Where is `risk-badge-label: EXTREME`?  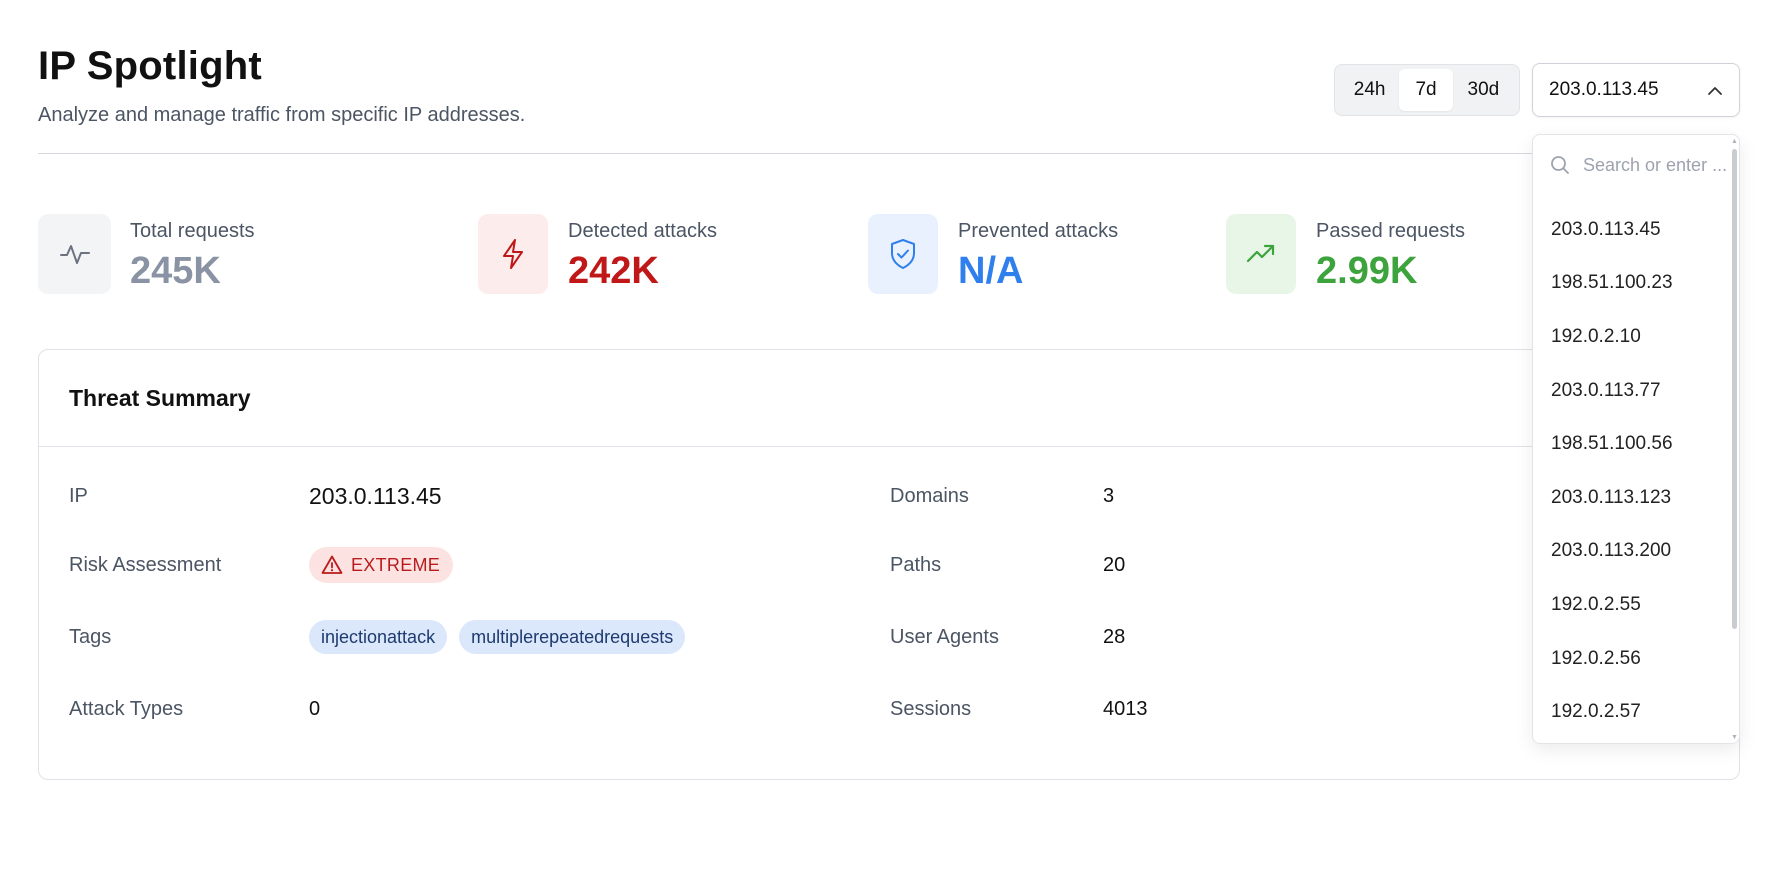
risk-badge-label: EXTREME is located at coordinates (396, 564).